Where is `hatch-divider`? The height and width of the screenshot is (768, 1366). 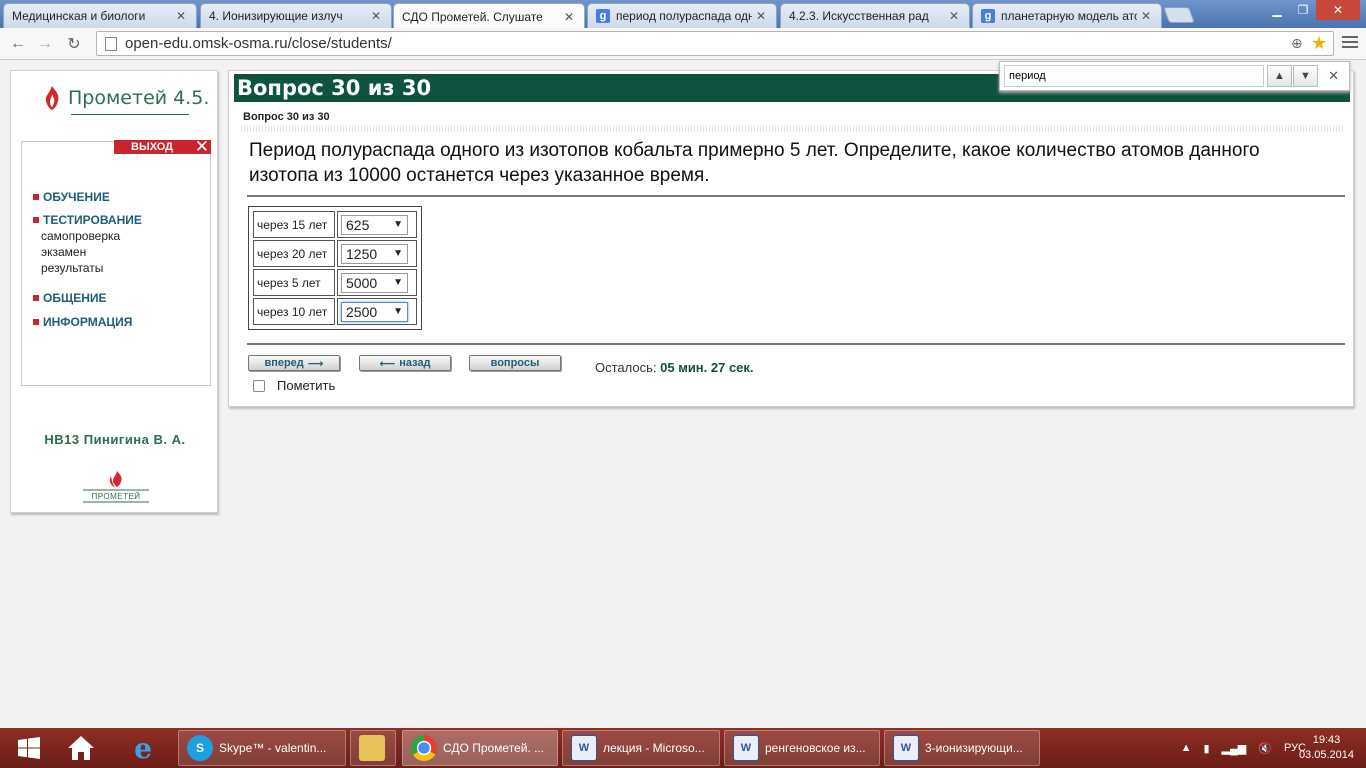
hatch-divider is located at coordinates (793, 129).